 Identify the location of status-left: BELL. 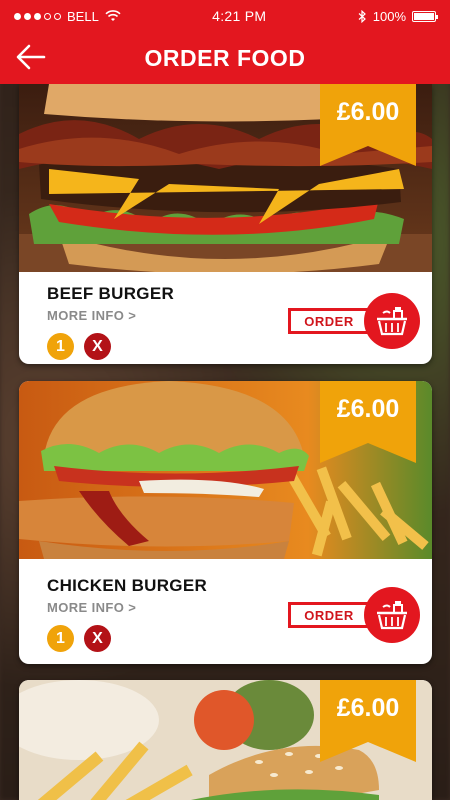
(67, 16).